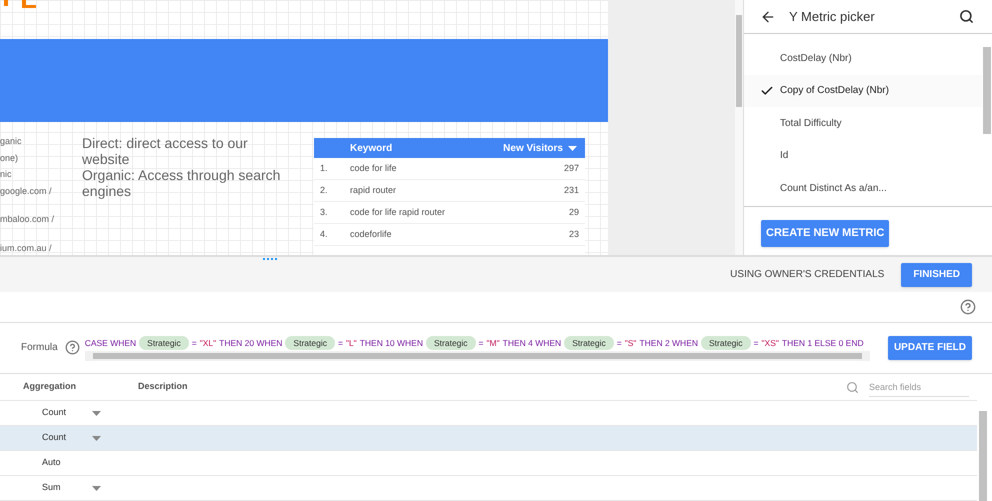 Image resolution: width=992 pixels, height=501 pixels. I want to click on chart-label: google.com /, so click(26, 191).